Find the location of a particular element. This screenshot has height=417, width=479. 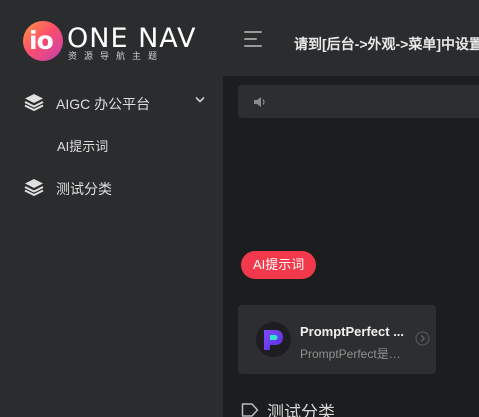

tag-icon is located at coordinates (250, 410).